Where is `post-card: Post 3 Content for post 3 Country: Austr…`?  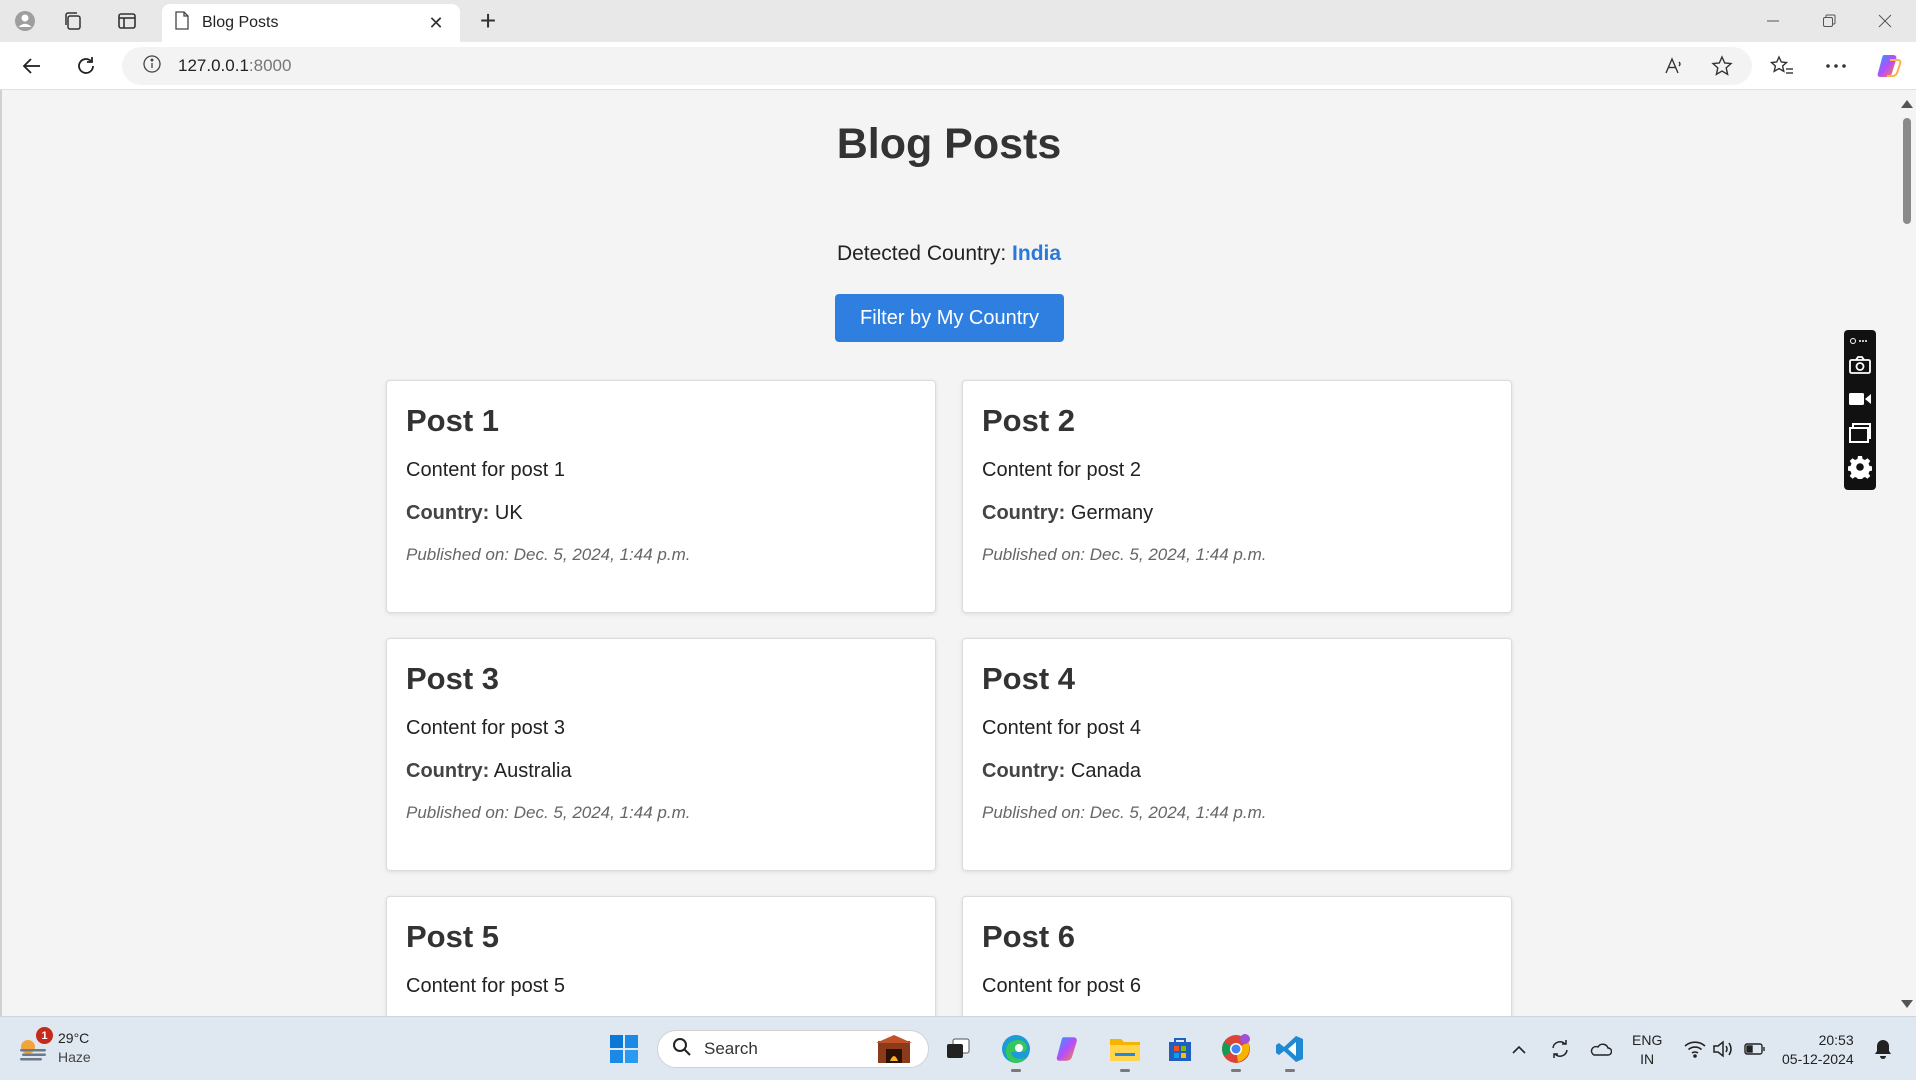
post-card: Post 3 Content for post 3 Country: Austr… is located at coordinates (661, 754).